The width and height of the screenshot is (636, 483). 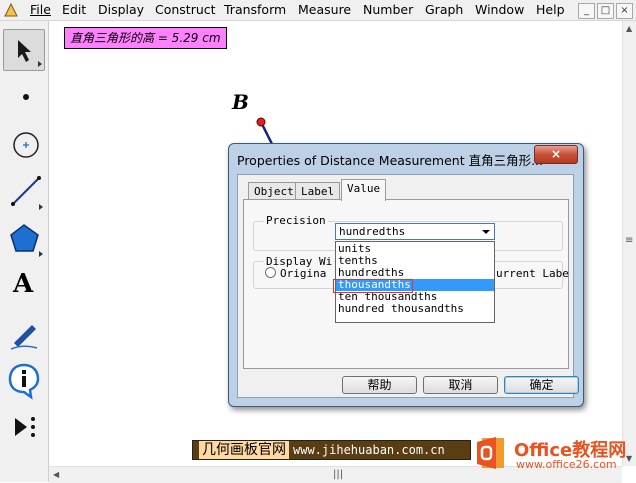 I want to click on polygon-tool, so click(x=24, y=239).